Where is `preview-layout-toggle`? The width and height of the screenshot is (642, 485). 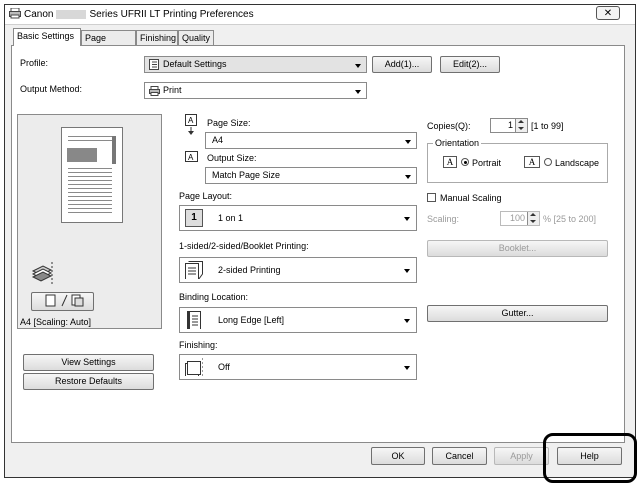
preview-layout-toggle is located at coordinates (62, 301).